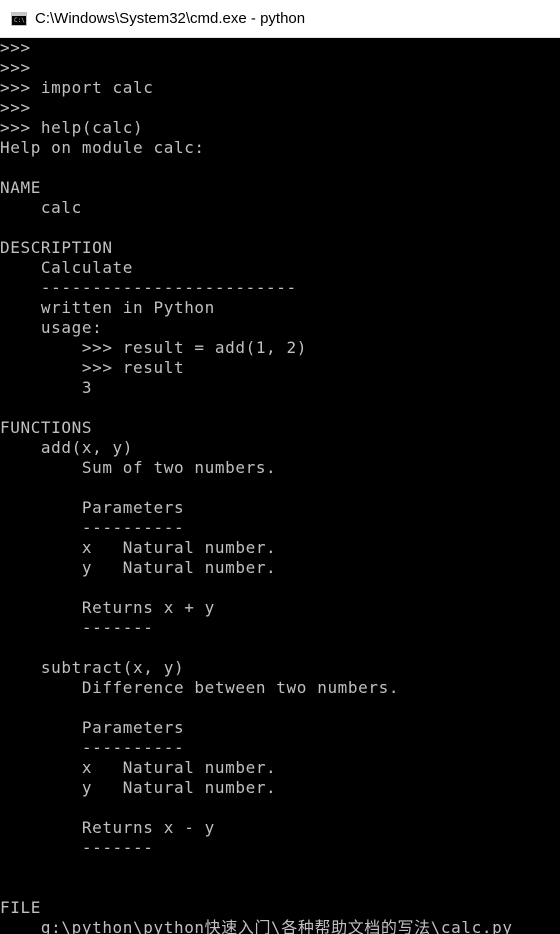 The image size is (560, 934). I want to click on console-icon-prompt: C:\, so click(19, 20).